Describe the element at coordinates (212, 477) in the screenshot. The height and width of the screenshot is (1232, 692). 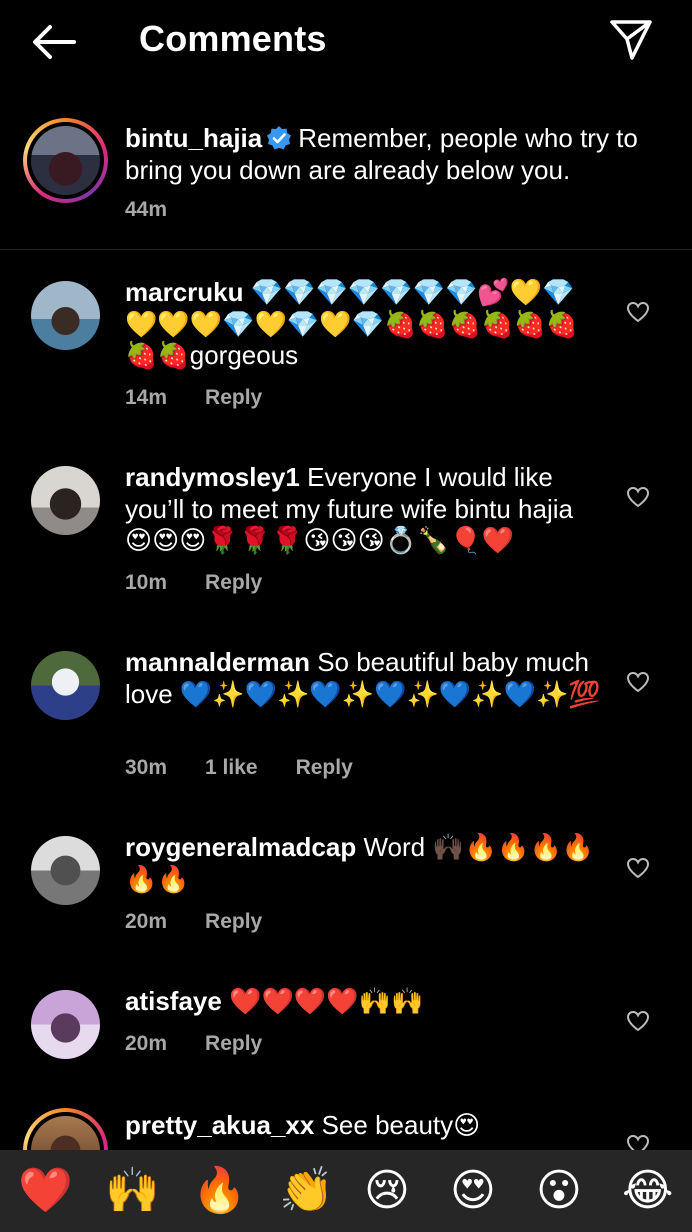
I see `comment-username: randymosley1` at that location.